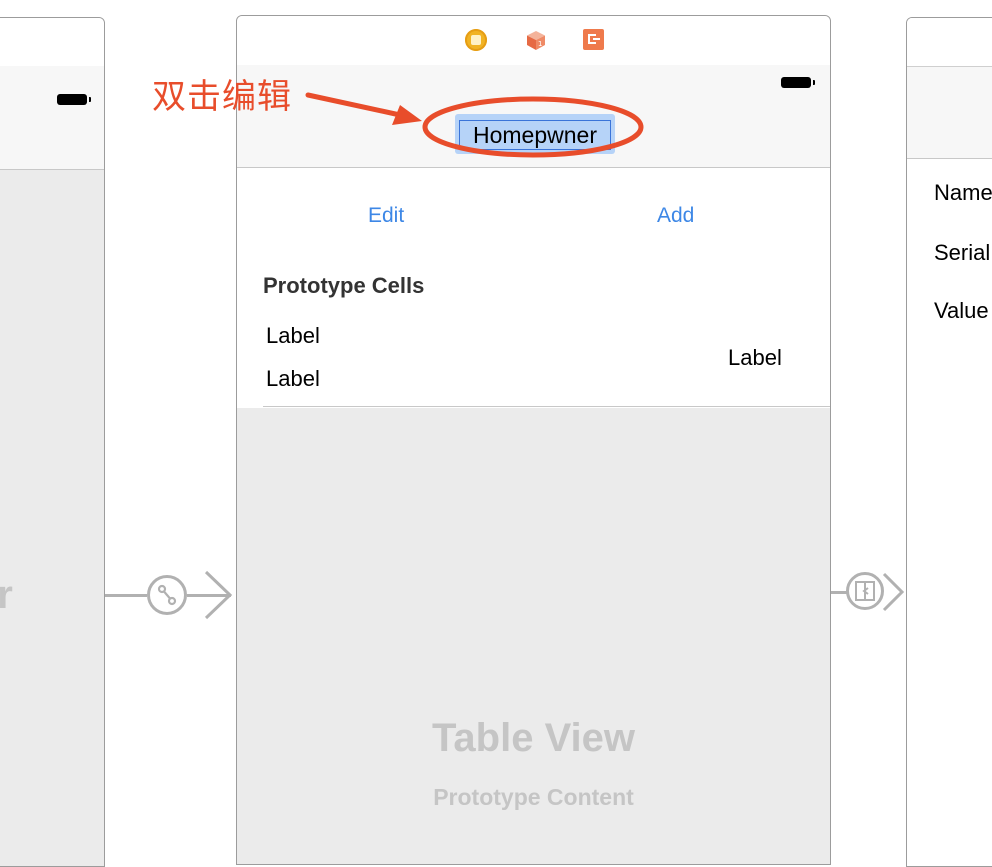  What do you see at coordinates (363, 108) in the screenshot?
I see `annotation-arrow-icon` at bounding box center [363, 108].